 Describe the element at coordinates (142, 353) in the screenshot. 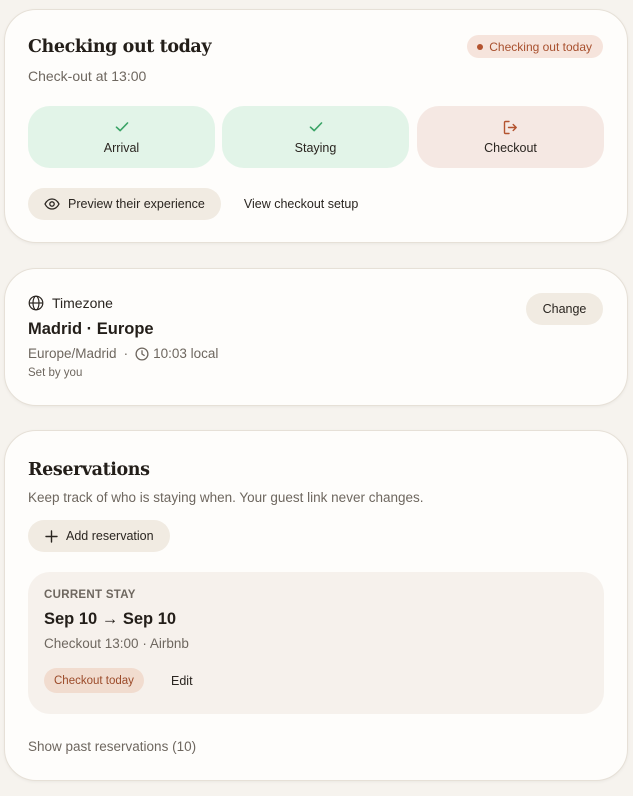

I see `clock-icon` at that location.